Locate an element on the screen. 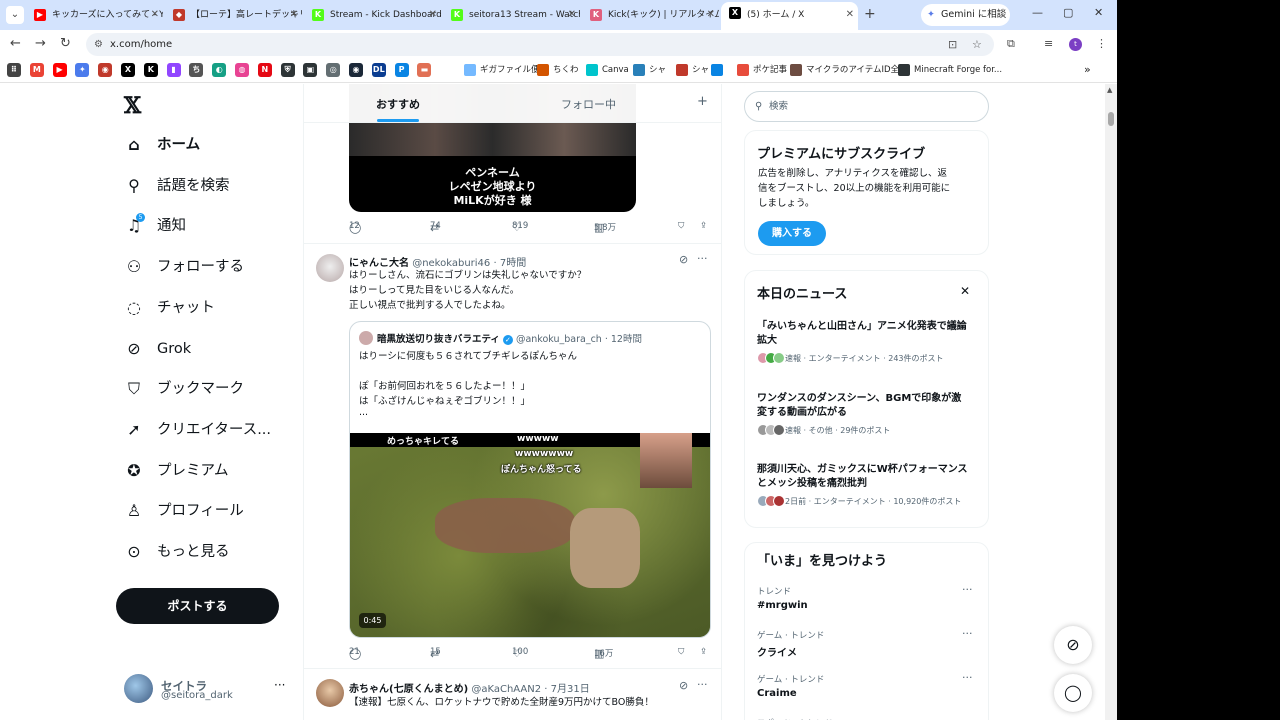  gmail-icon: M is located at coordinates (36, 70).